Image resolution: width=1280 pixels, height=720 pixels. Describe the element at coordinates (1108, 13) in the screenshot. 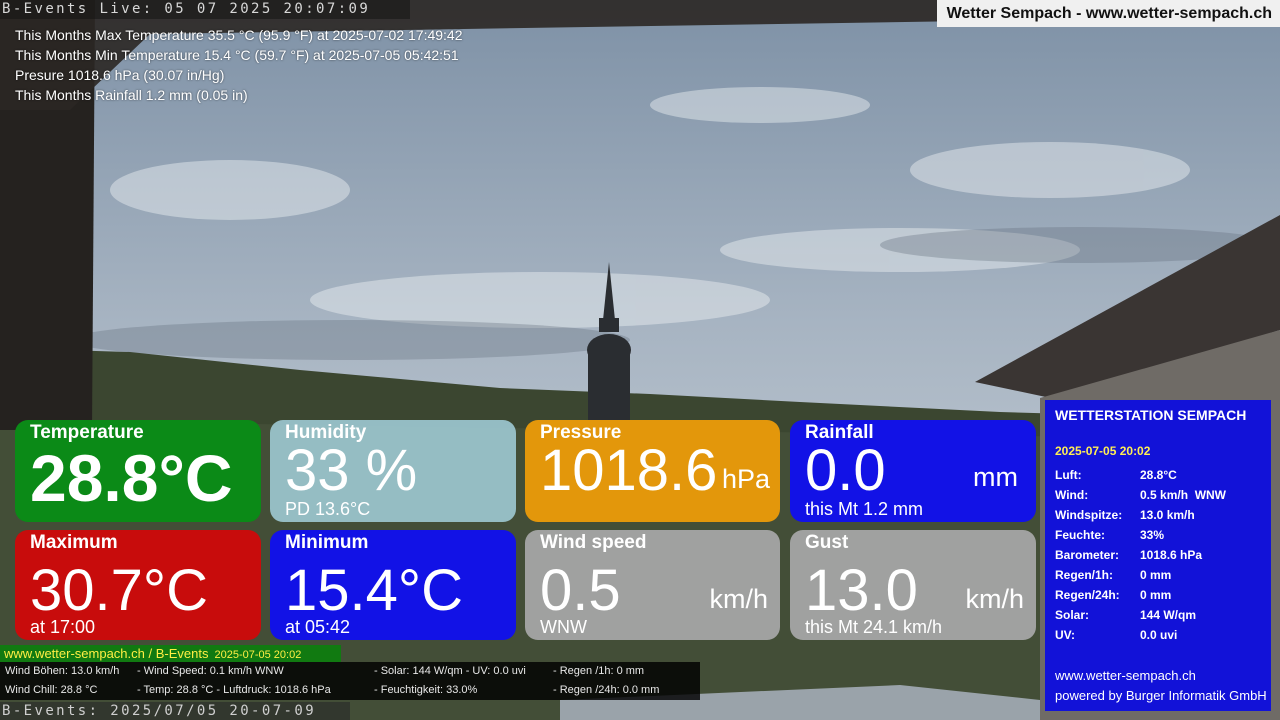

I see `site-title: Wetter Sempach - www.wetter-sempach.ch` at that location.